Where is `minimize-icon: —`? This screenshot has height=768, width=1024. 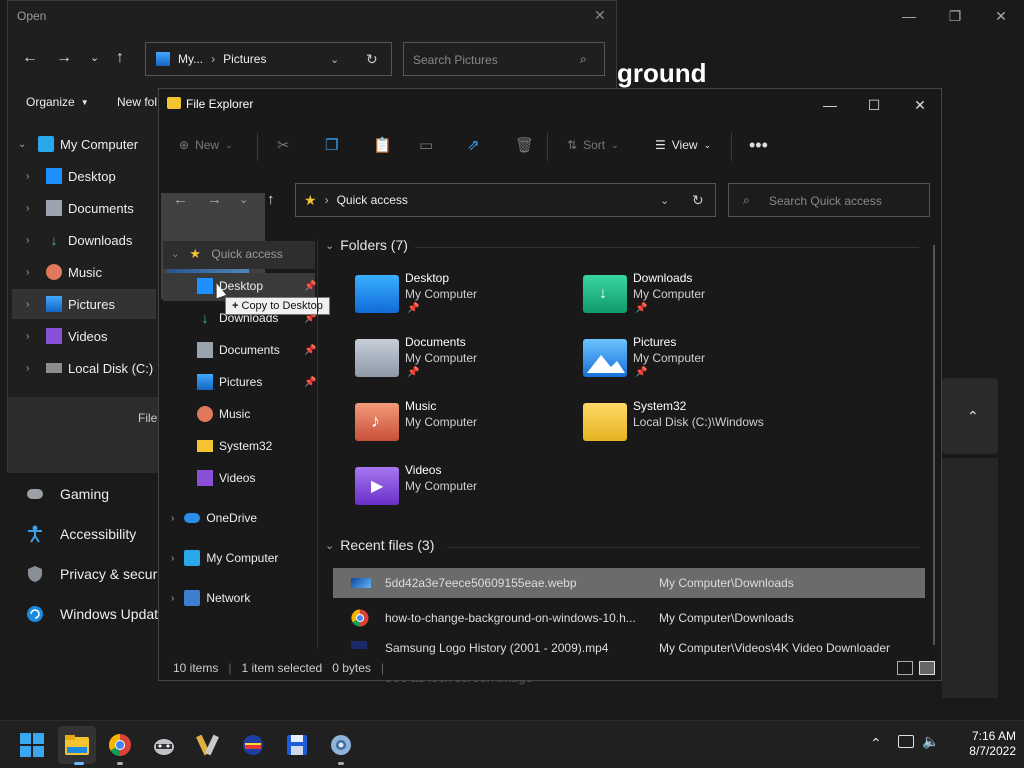 minimize-icon: — is located at coordinates (909, 16).